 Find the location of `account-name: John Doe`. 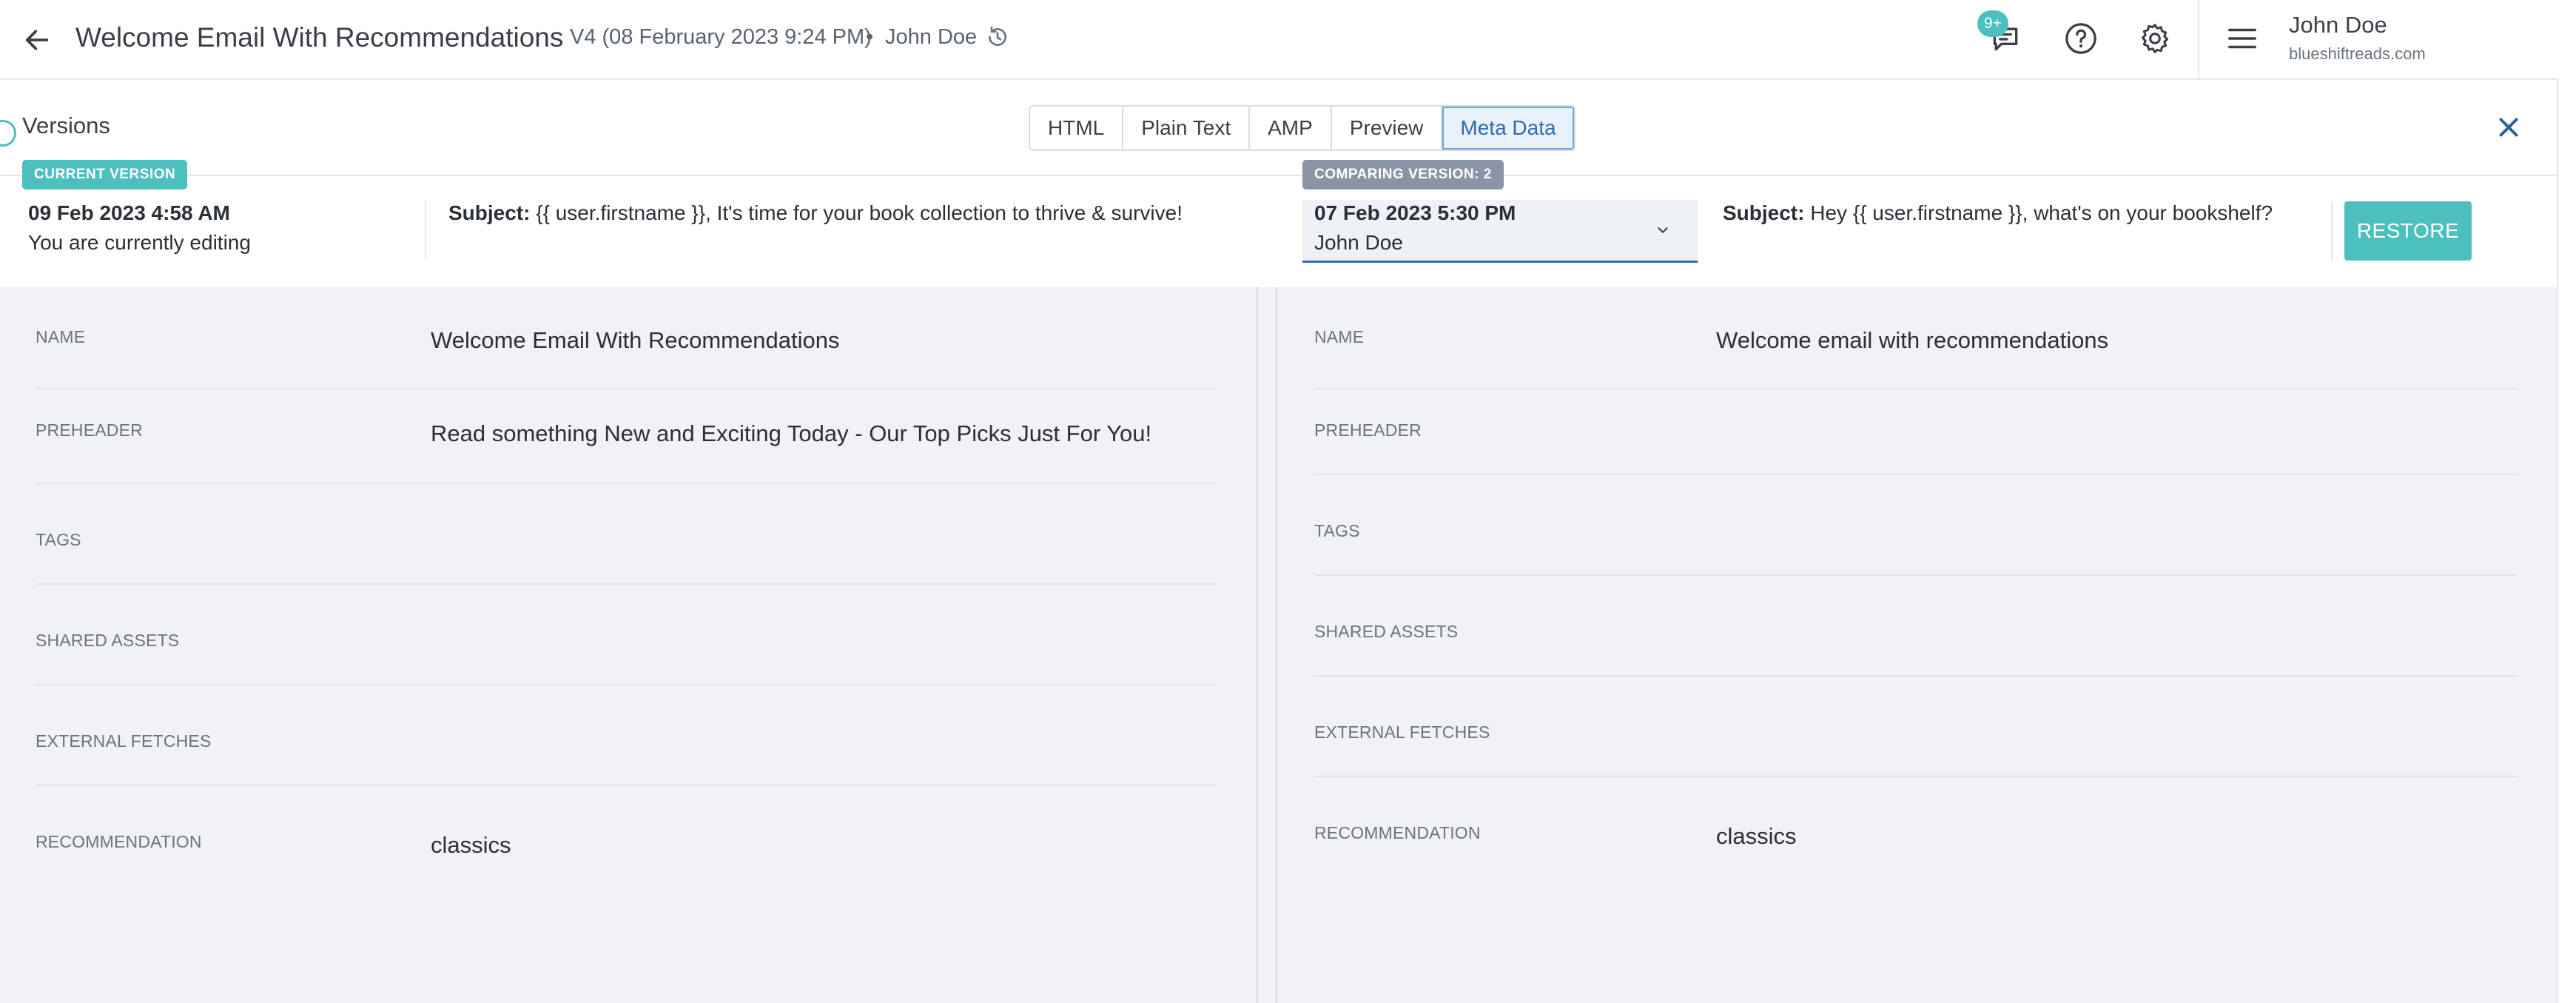

account-name: John Doe is located at coordinates (2338, 25).